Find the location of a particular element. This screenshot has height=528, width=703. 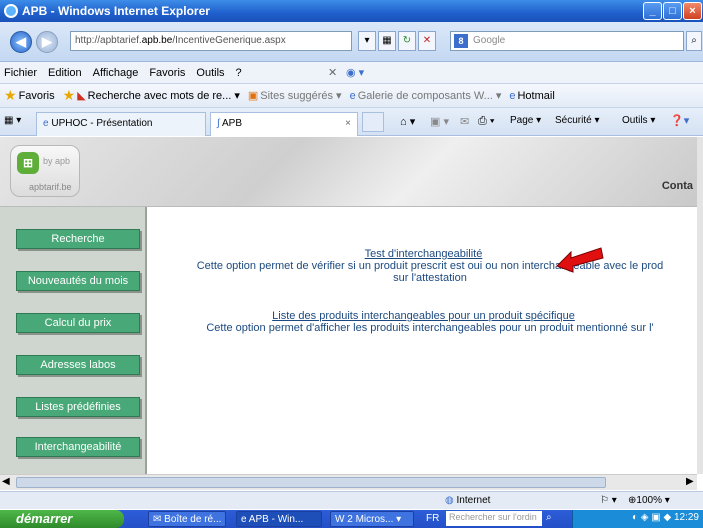

desktop-search-input: Rechercher sur l'ordin is located at coordinates (494, 518).